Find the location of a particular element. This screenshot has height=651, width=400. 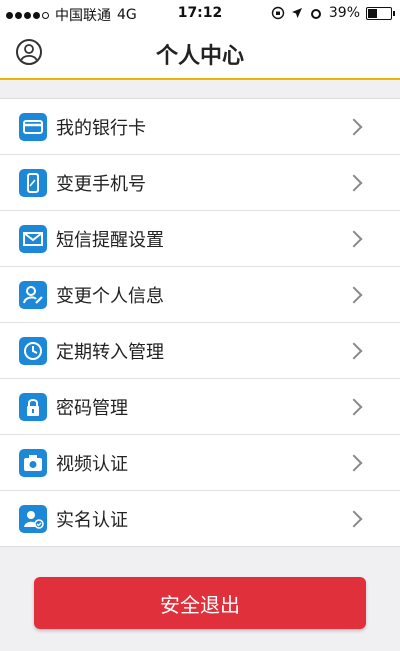

menu-item-password: 密码管理 is located at coordinates (200, 407).